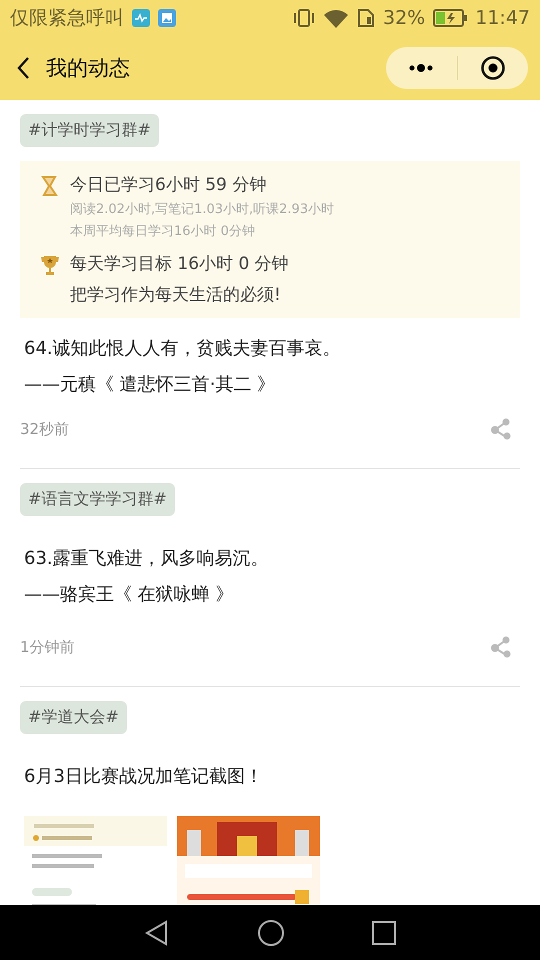  What do you see at coordinates (450, 18) in the screenshot?
I see `battery-charging-icon` at bounding box center [450, 18].